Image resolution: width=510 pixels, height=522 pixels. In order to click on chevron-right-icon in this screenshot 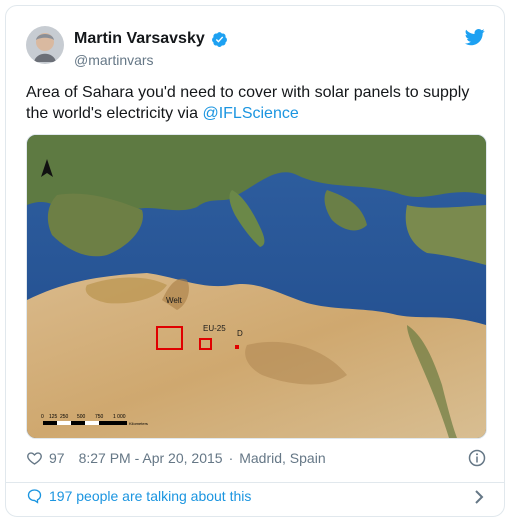, I will do `click(479, 497)`.